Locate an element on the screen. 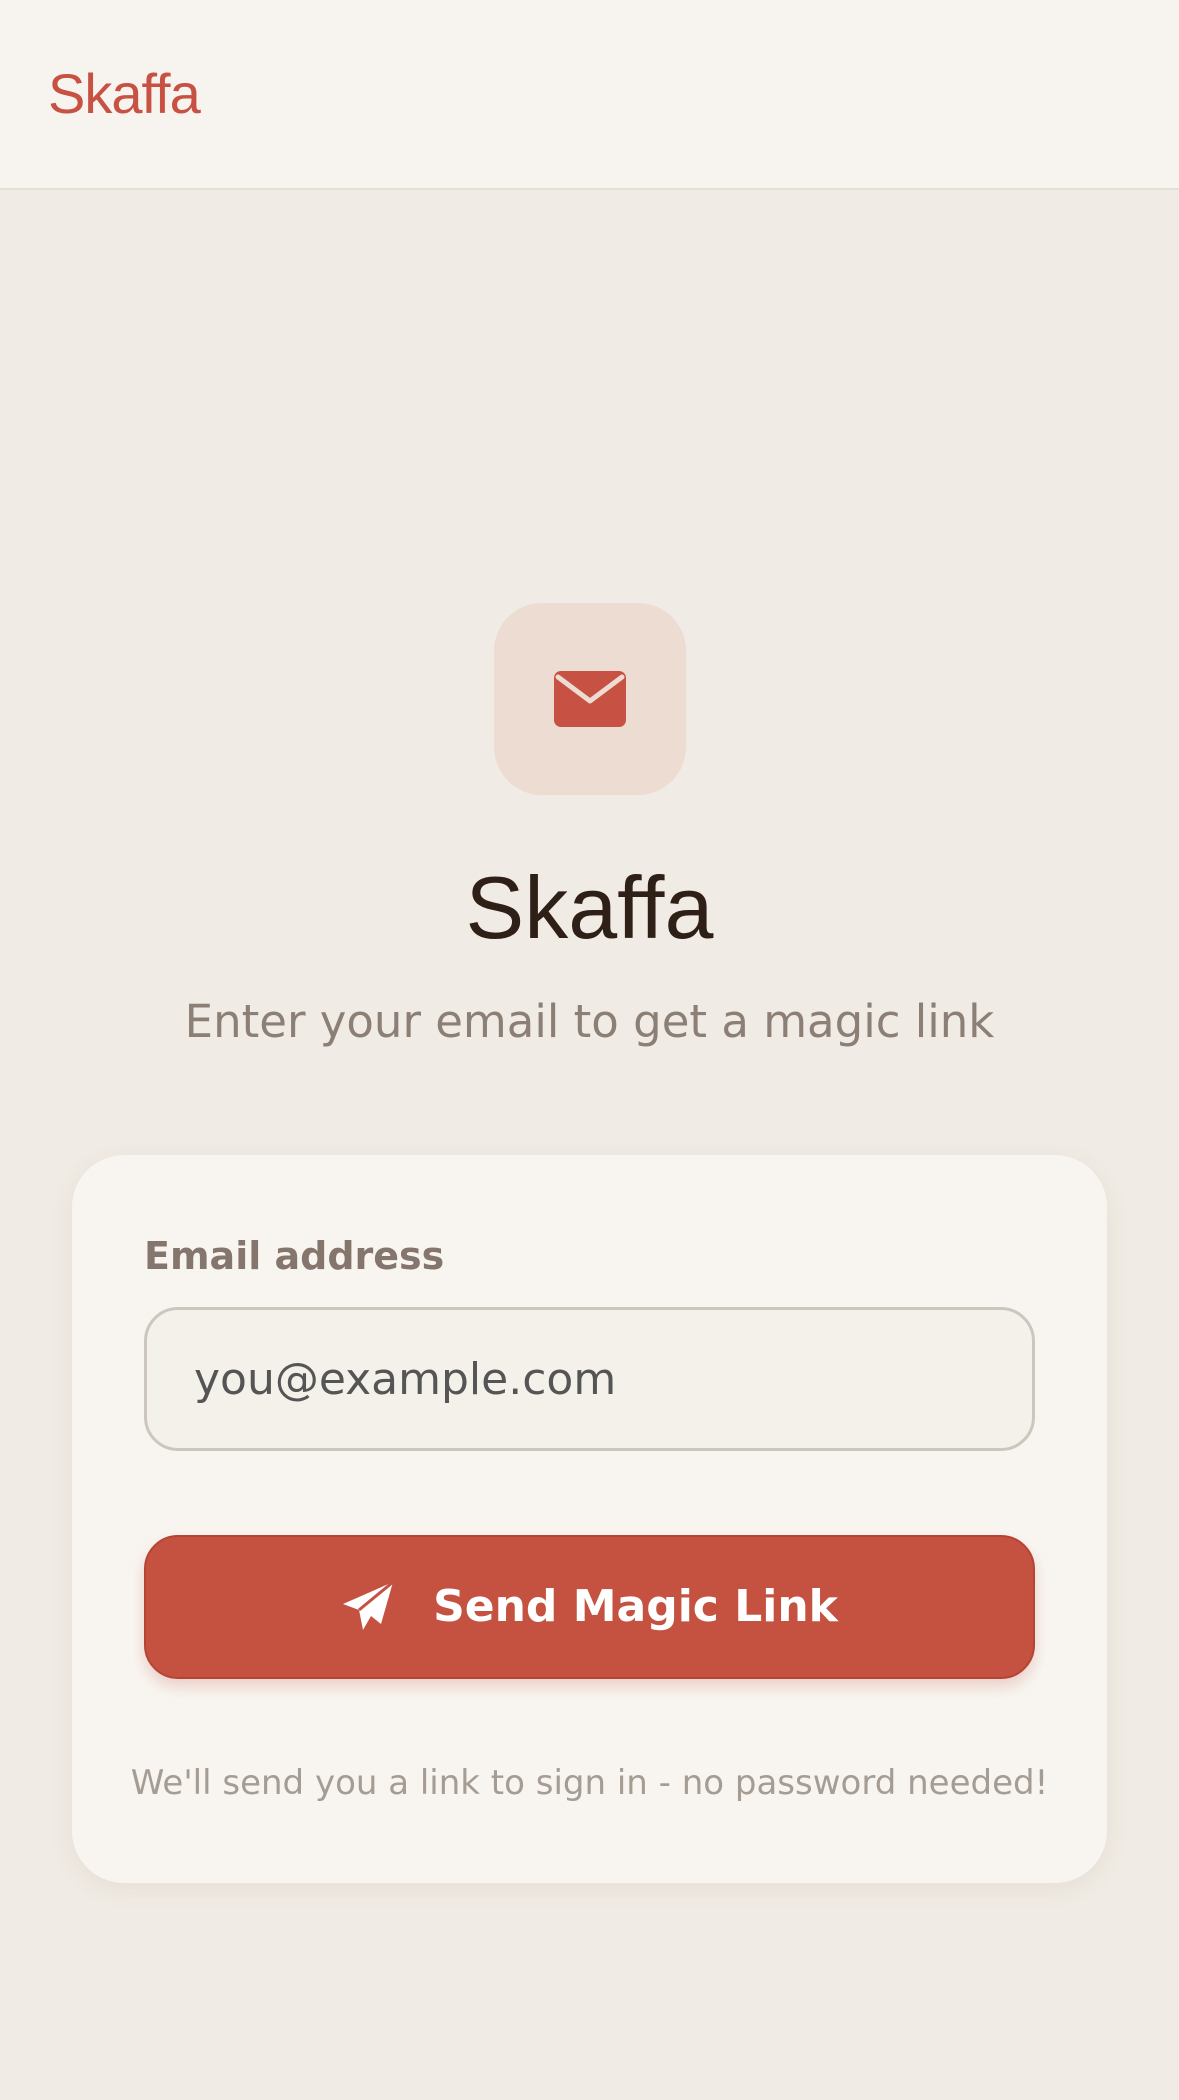  brand-logo: Skaffa is located at coordinates (124, 94).